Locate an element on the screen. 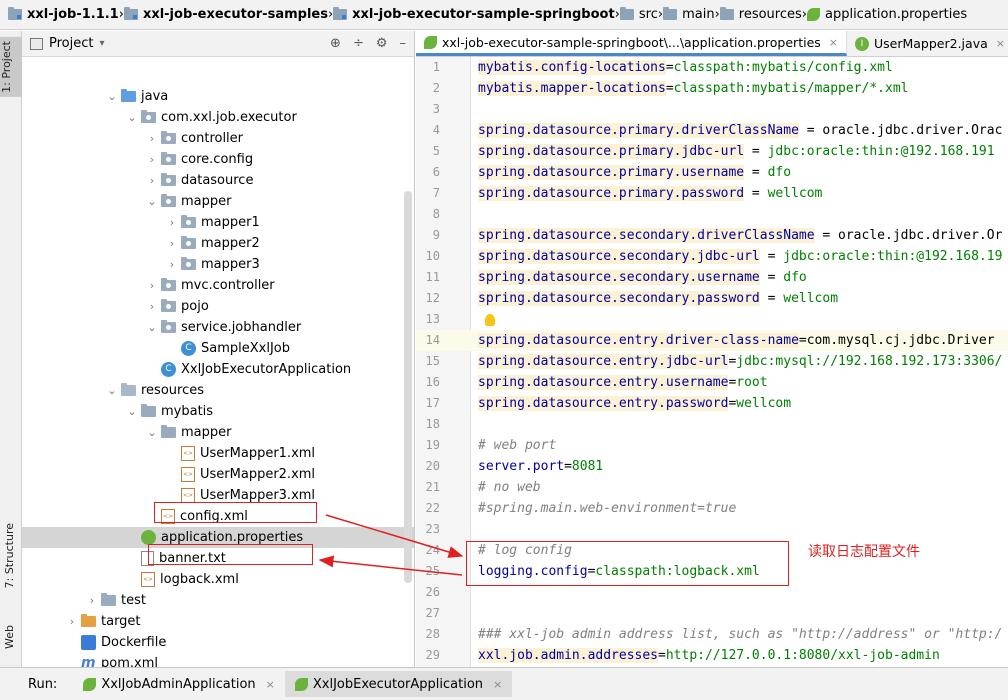 Image resolution: width=1008 pixels, height=700 pixels. tree-item-label: mapper3 is located at coordinates (230, 264).